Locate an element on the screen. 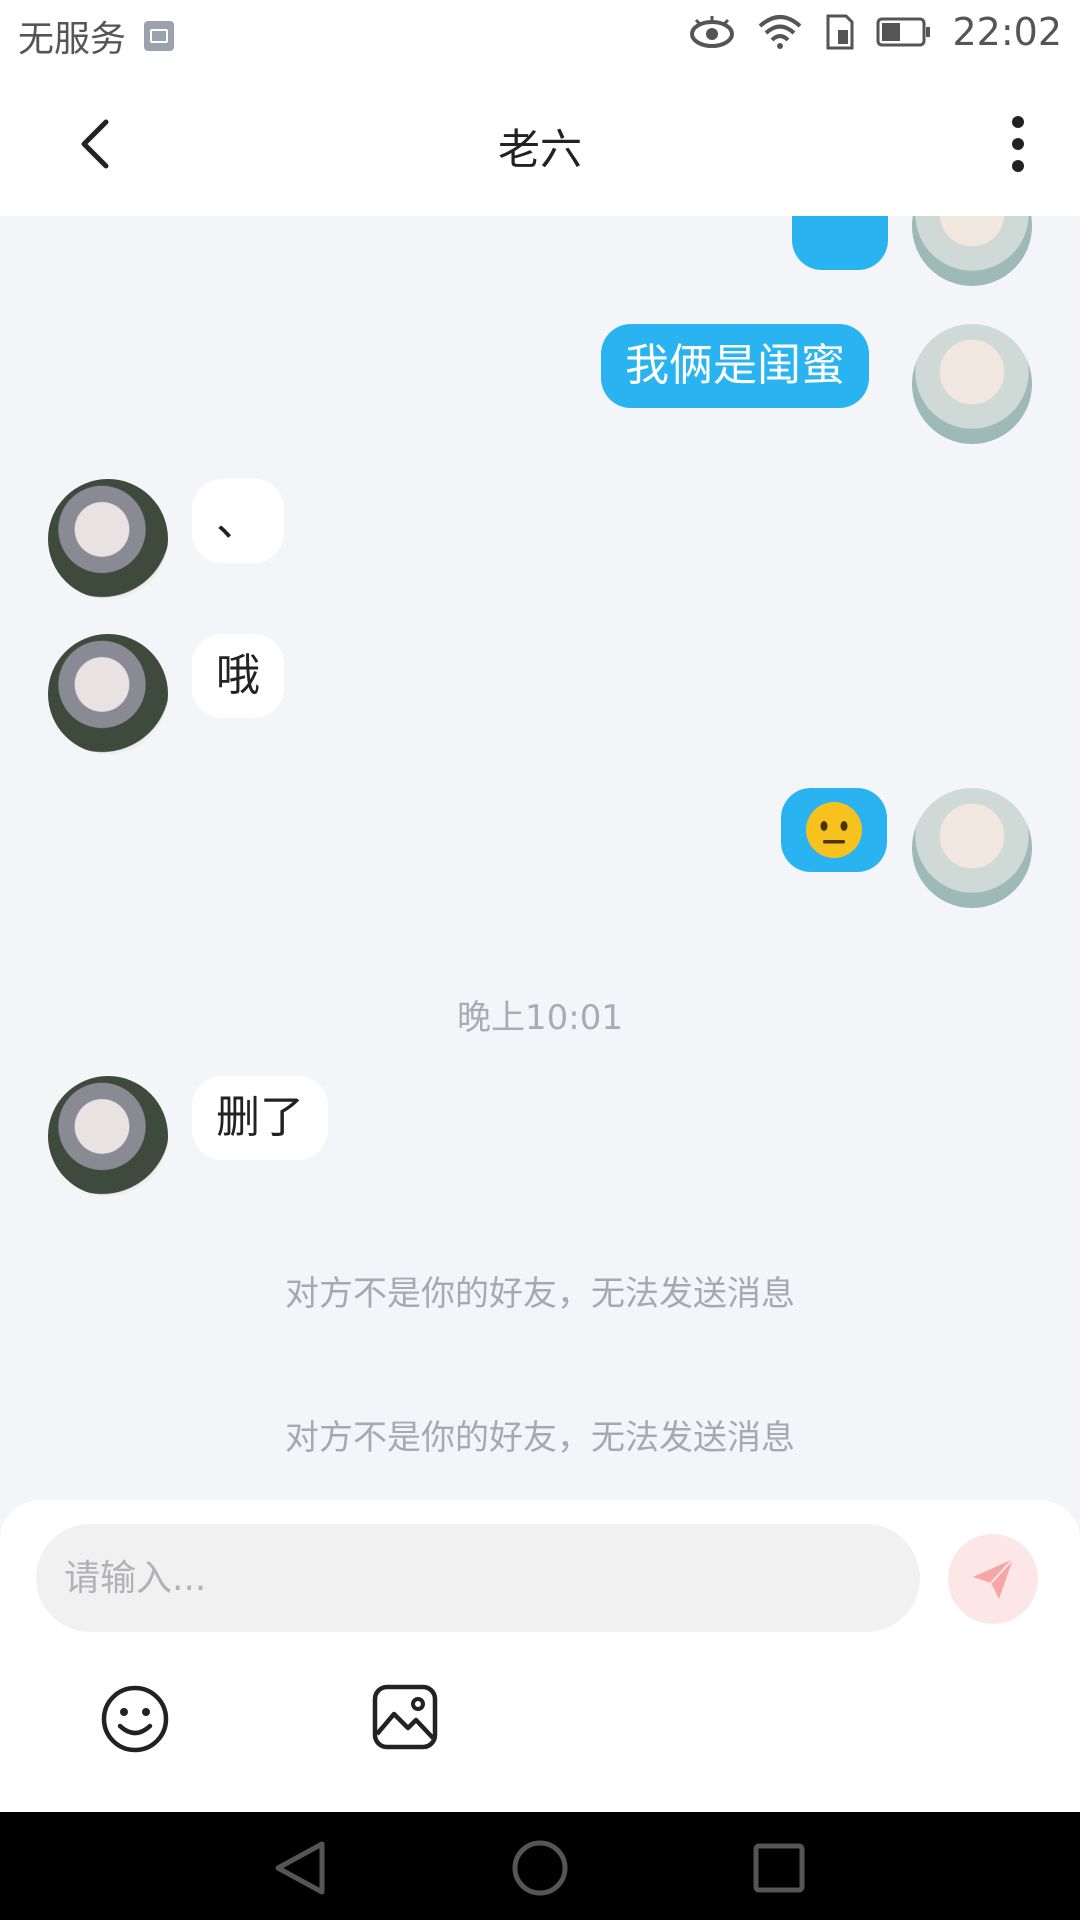 The width and height of the screenshot is (1080, 1920). message-bubble-other: 、 is located at coordinates (238, 521).